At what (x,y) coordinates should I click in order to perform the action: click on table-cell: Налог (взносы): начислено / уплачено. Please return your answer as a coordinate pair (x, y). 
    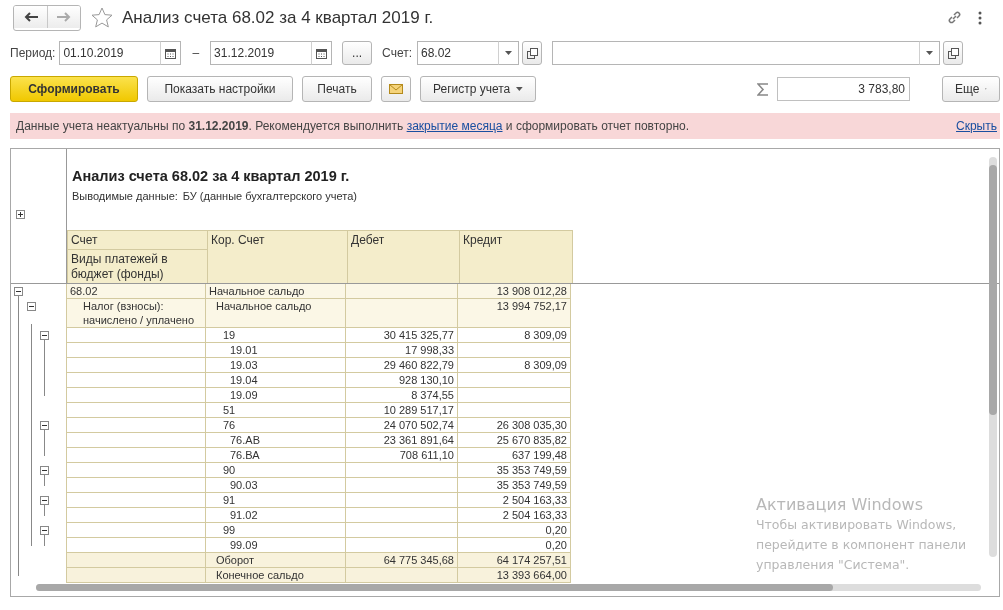
    Looking at the image, I should click on (136, 313).